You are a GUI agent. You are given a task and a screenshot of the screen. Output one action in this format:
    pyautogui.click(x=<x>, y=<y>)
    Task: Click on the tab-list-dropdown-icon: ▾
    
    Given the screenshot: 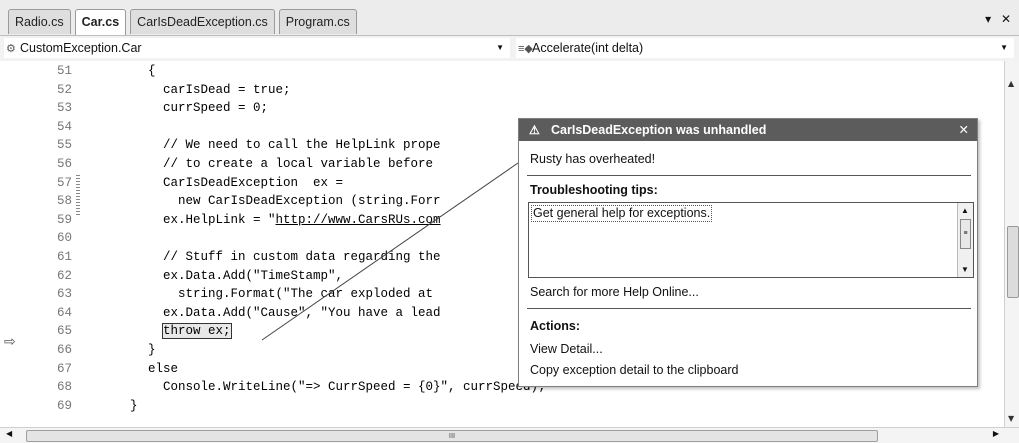 What is the action you would take?
    pyautogui.click(x=988, y=19)
    